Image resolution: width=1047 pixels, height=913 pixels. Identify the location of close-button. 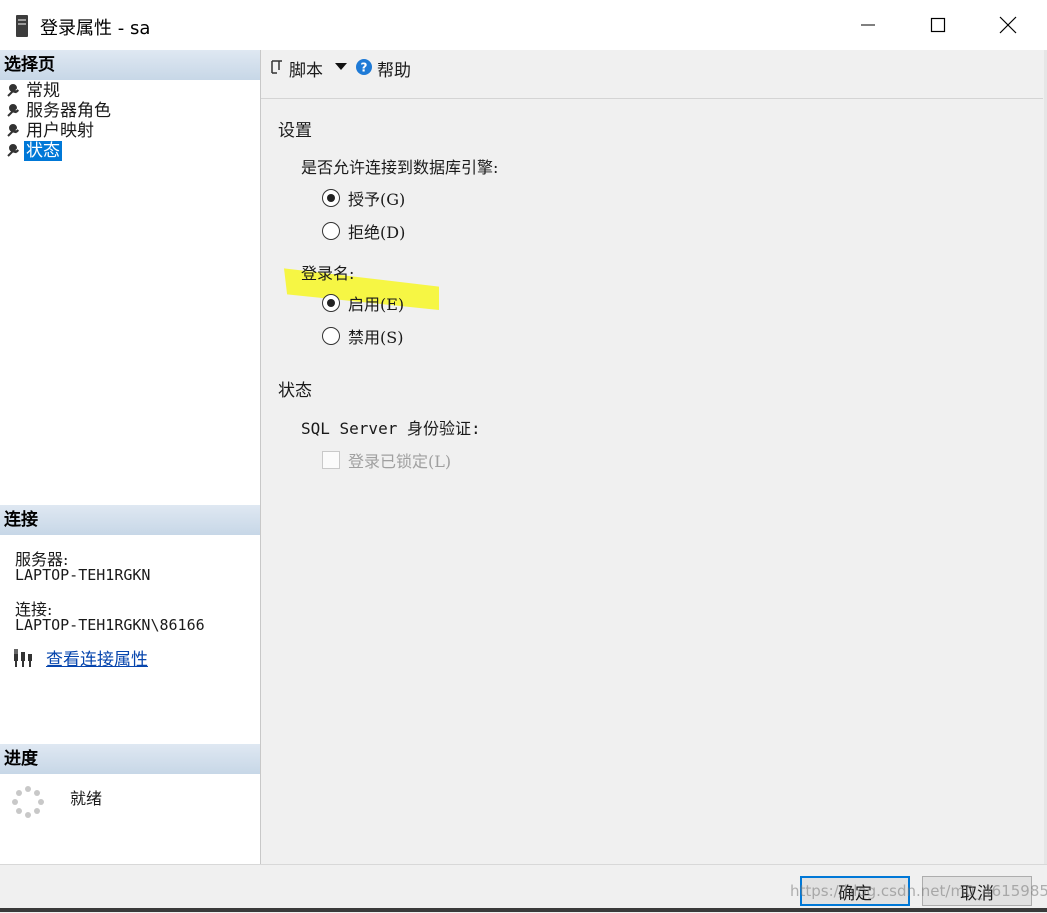
(1008, 25).